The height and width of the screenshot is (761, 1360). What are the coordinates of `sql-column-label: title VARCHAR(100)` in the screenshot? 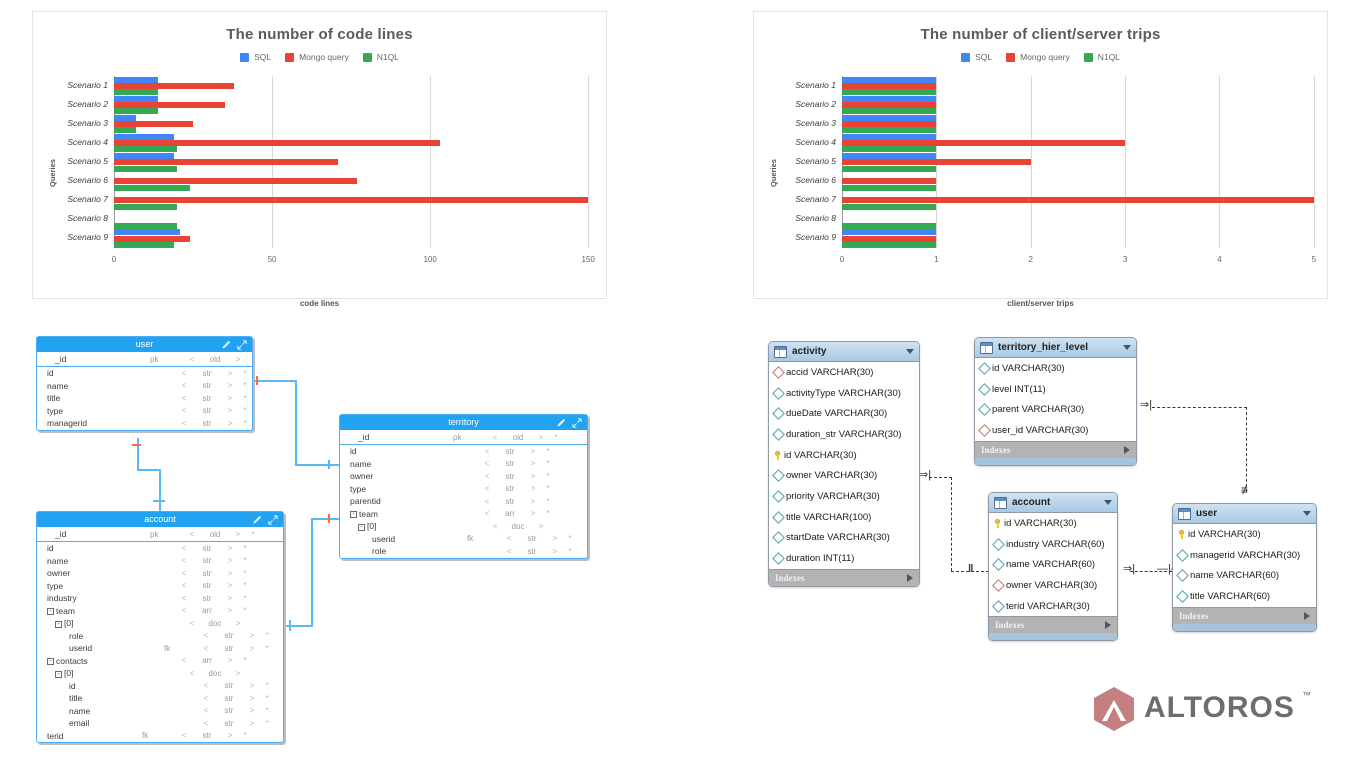 It's located at (829, 517).